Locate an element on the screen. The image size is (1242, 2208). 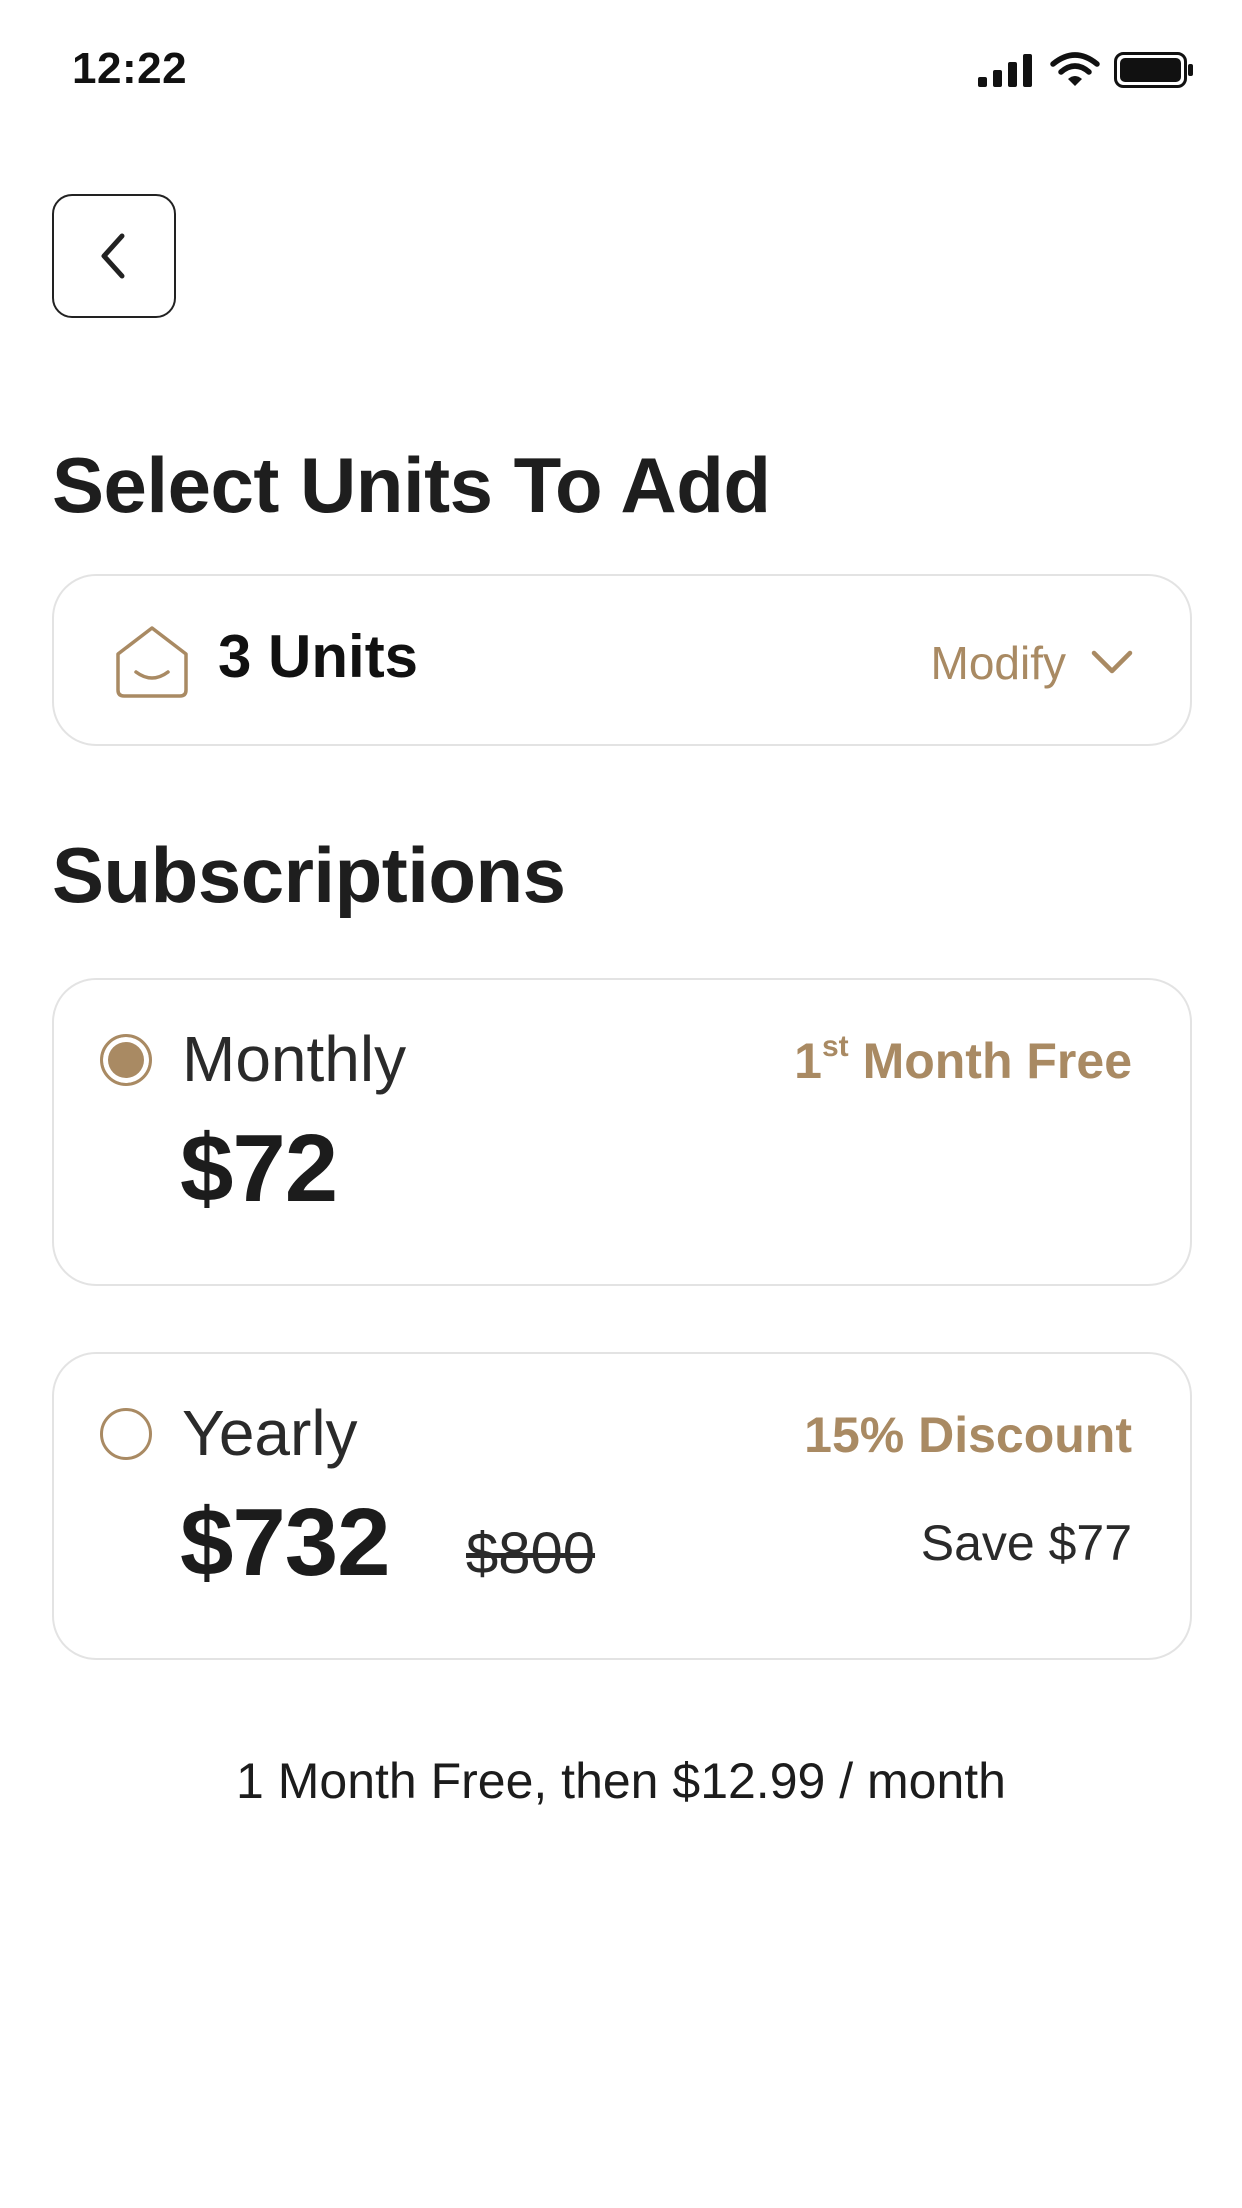
plan-discount-tag: 15% Discount is located at coordinates (968, 1435).